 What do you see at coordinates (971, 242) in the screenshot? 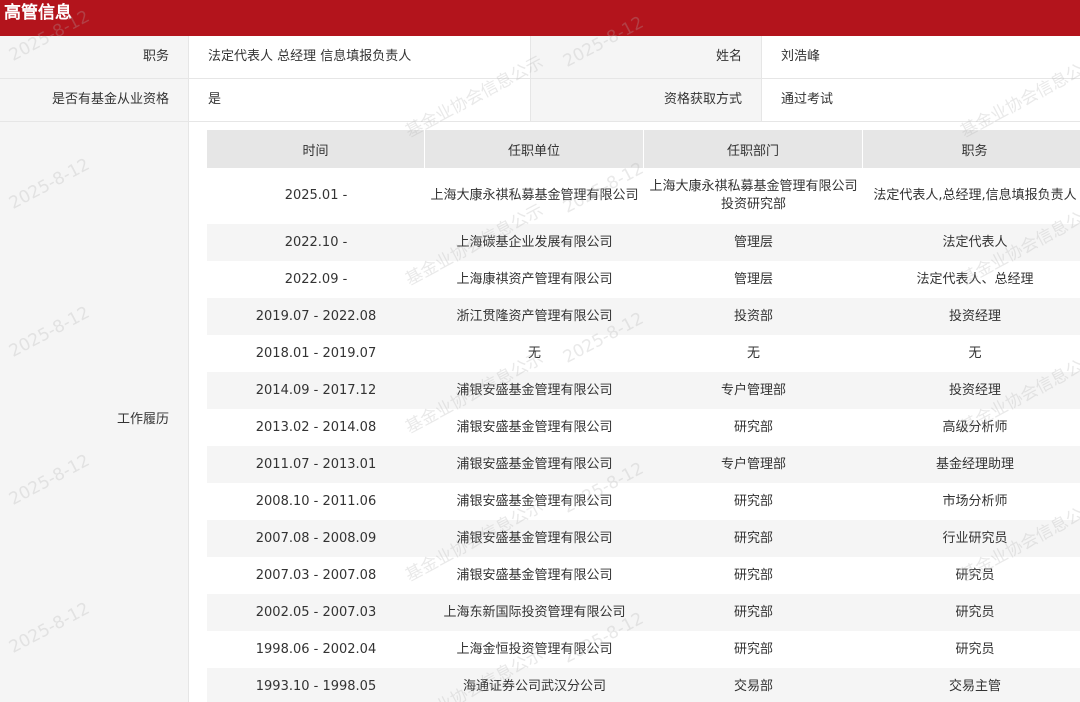
I see `cell-position: 法定代表人` at bounding box center [971, 242].